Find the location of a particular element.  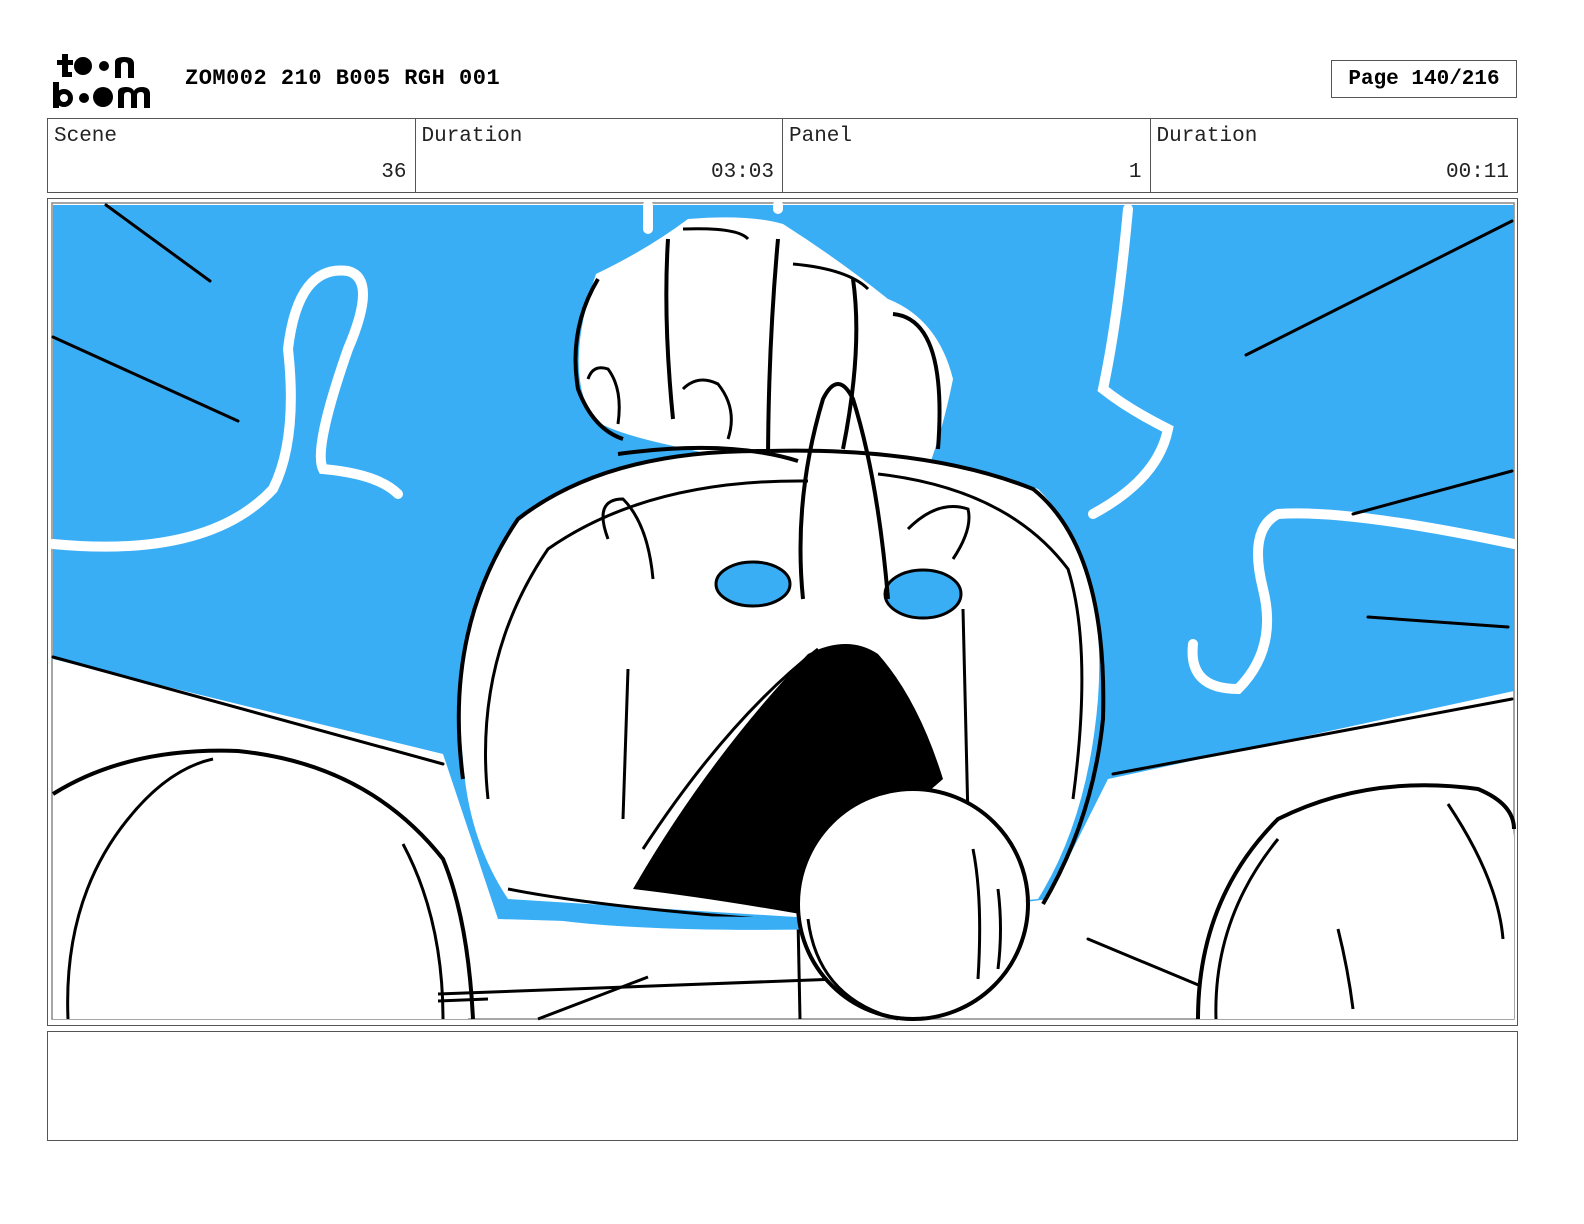

toon-boom-logo: toon boom is located at coordinates (108, 82).